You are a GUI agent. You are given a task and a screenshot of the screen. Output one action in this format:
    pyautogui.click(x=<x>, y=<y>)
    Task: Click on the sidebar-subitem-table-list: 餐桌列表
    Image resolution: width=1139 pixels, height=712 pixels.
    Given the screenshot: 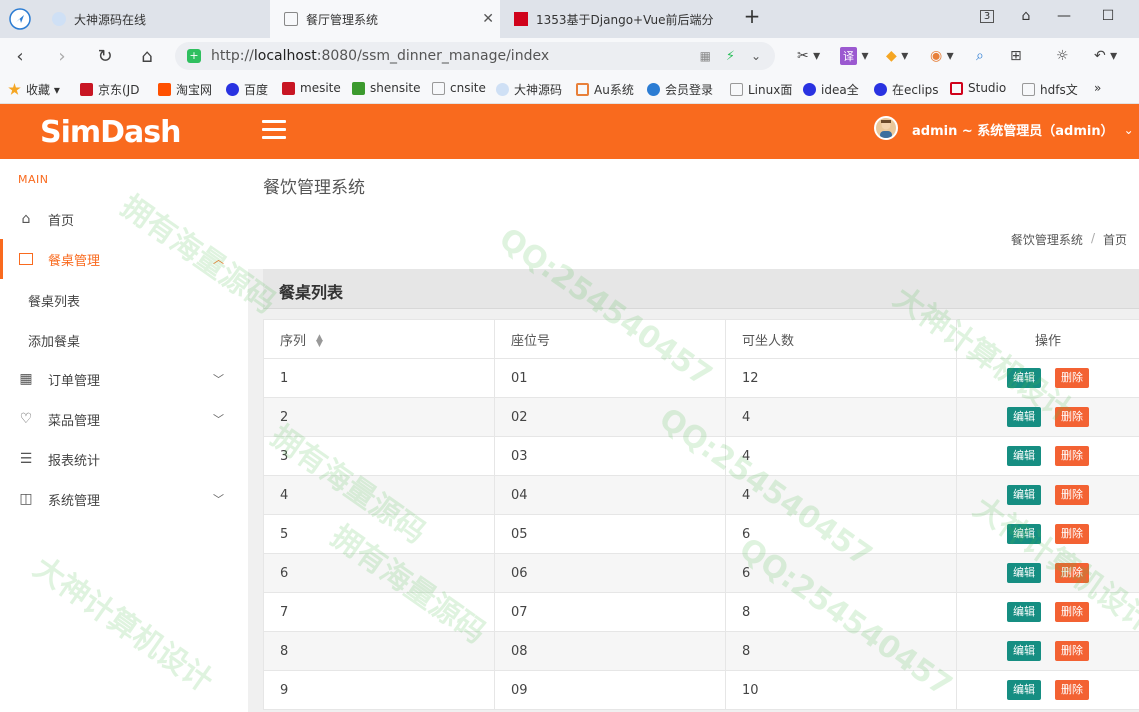 What is the action you would take?
    pyautogui.click(x=54, y=300)
    